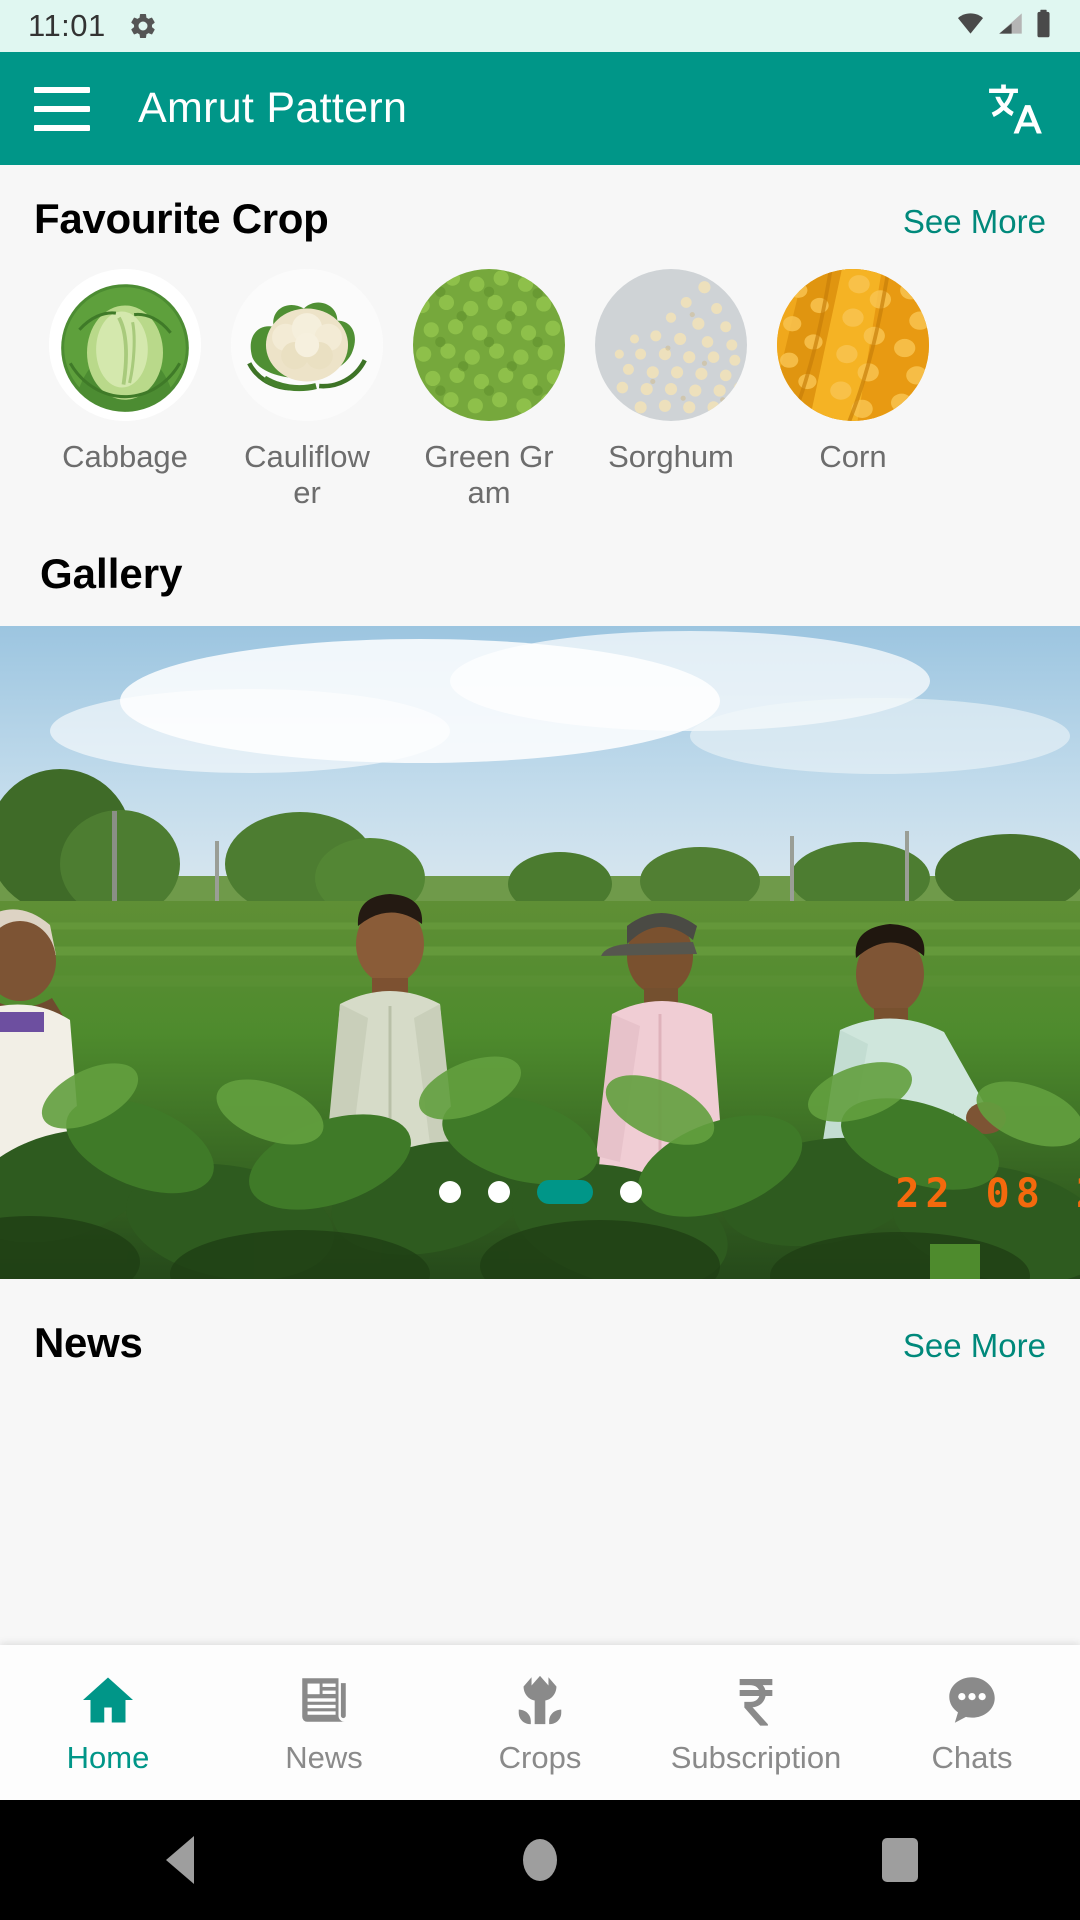  What do you see at coordinates (1043, 26) in the screenshot?
I see `battery-icon` at bounding box center [1043, 26].